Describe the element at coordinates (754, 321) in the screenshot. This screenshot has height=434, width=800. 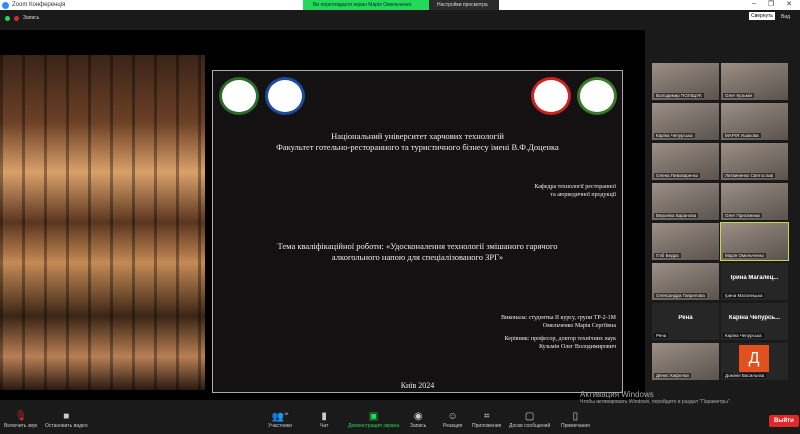
I see `participant-tile: Каріна Чепурсь... Каріна Чепурська` at that location.